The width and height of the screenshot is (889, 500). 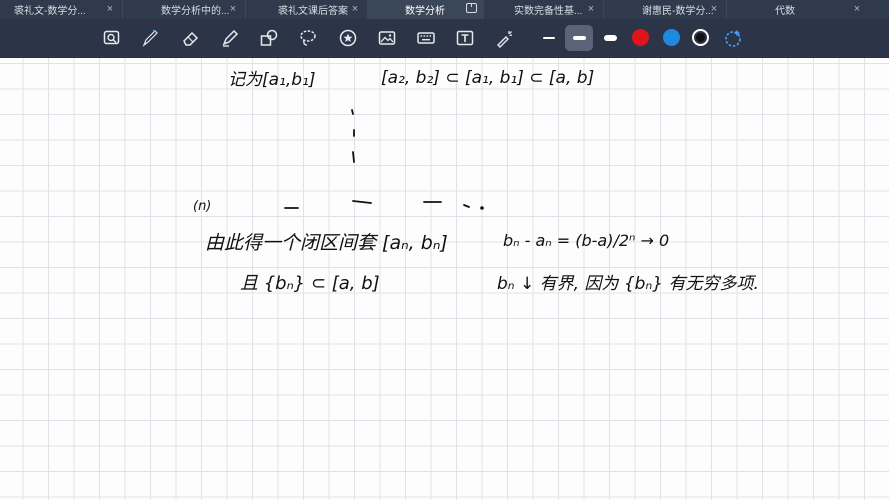 What do you see at coordinates (191, 38) in the screenshot?
I see `eraser-icon` at bounding box center [191, 38].